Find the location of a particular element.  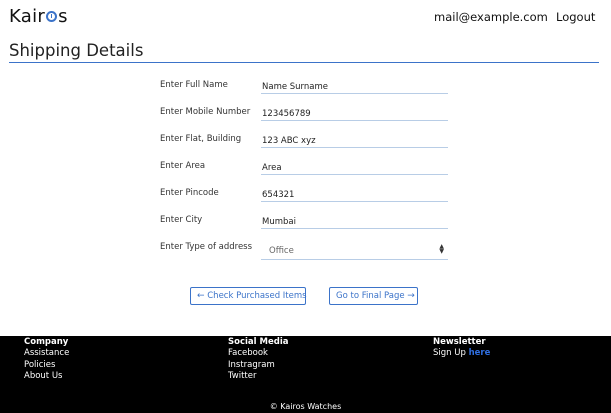

flat-building-row: Enter Flat, Building is located at coordinates (305, 144).